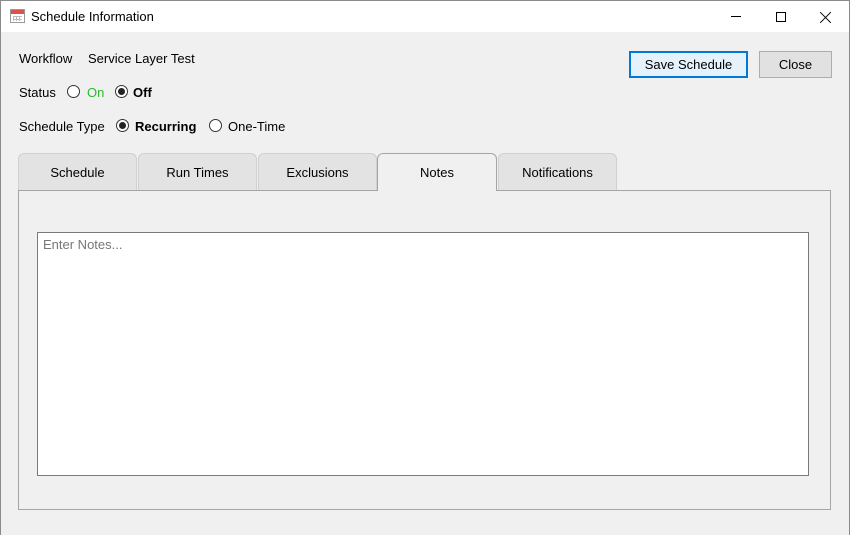 The height and width of the screenshot is (535, 850). I want to click on schedule-type-recurring-label: Recurring, so click(165, 126).